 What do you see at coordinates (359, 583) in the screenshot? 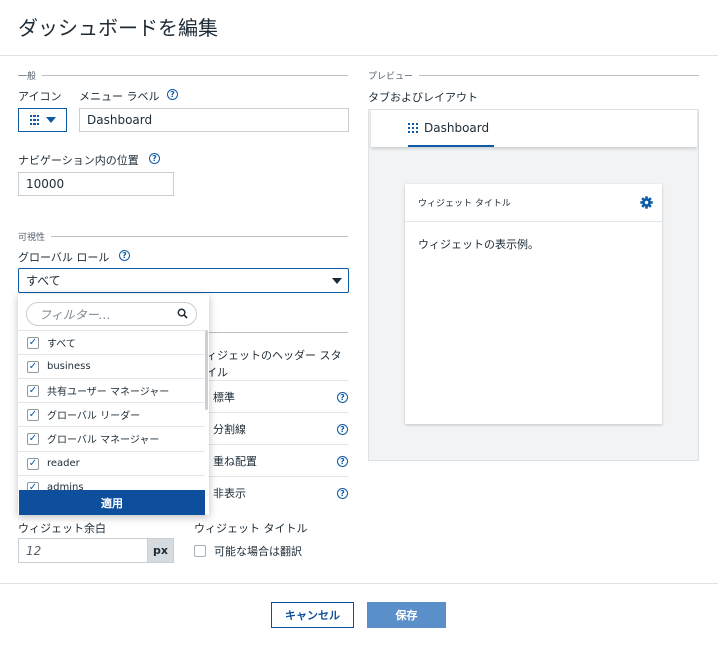
I see `footer-divider` at bounding box center [359, 583].